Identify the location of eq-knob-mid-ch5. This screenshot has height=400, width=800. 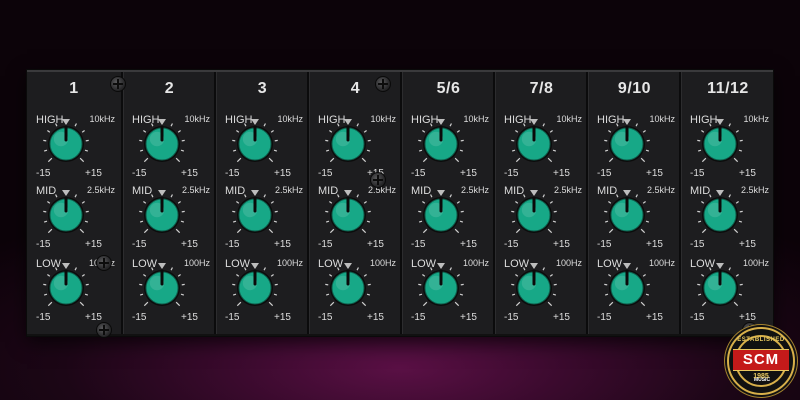
(441, 215).